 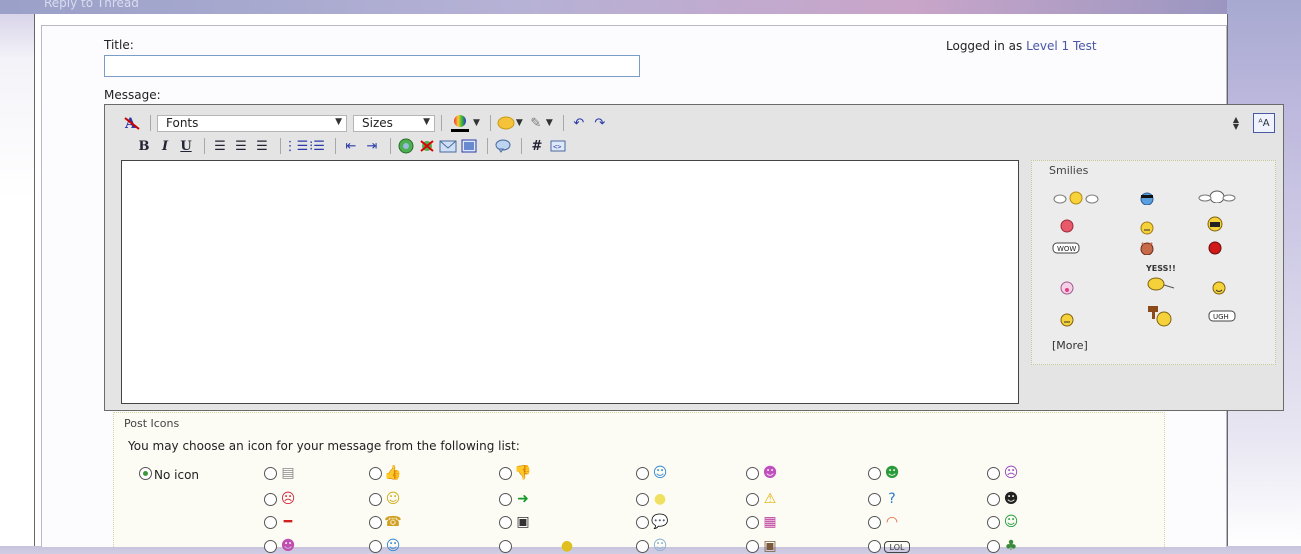 What do you see at coordinates (377, 123) in the screenshot?
I see `size-select-value: Sizes` at bounding box center [377, 123].